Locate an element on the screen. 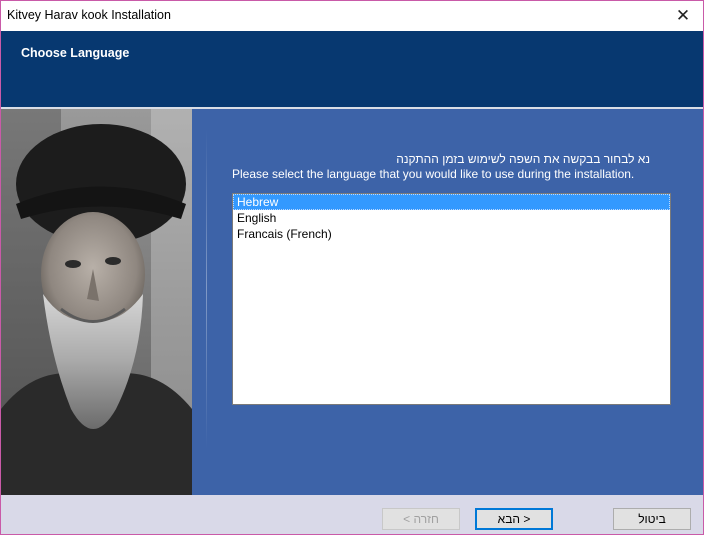 The height and width of the screenshot is (535, 704). language-option-french: Francais (French) is located at coordinates (451, 234).